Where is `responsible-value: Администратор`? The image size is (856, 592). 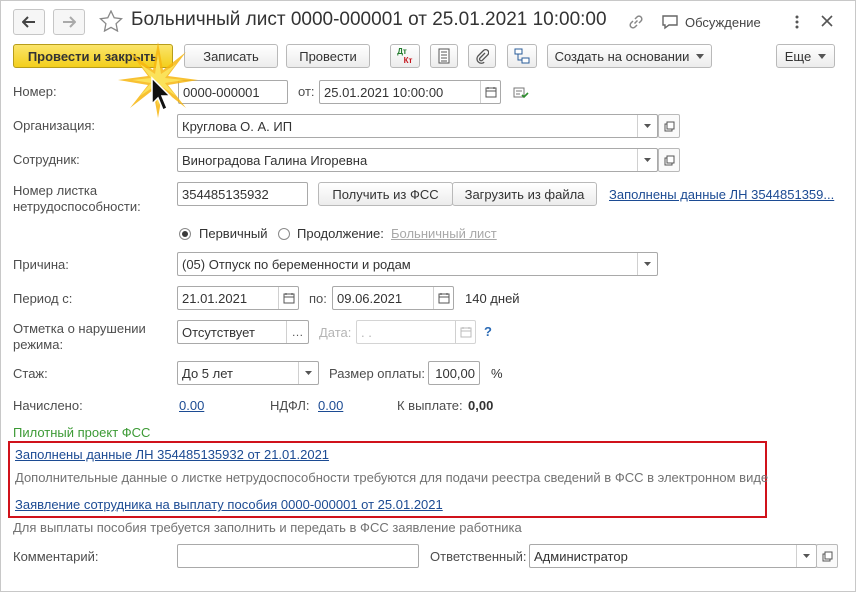 responsible-value: Администратор is located at coordinates (581, 556).